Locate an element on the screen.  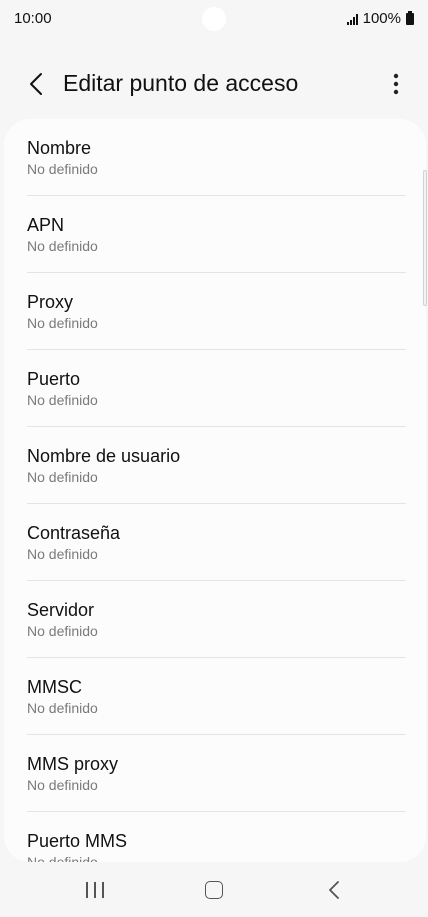
setting-item-contrasena: Contraseña No definido is located at coordinates (215, 542).